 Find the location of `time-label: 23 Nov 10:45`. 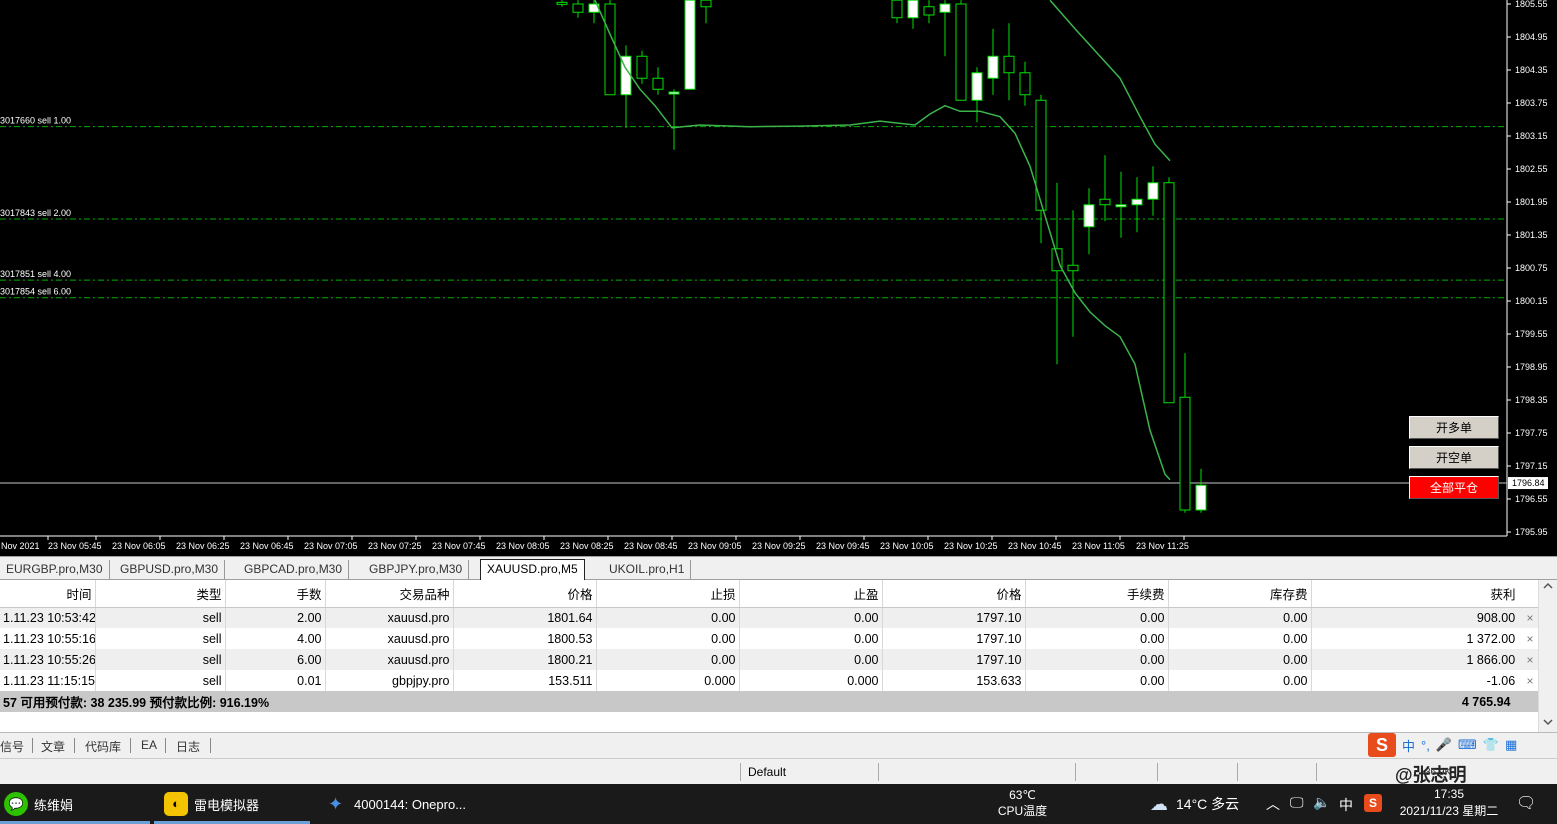

time-label: 23 Nov 10:45 is located at coordinates (1035, 546).